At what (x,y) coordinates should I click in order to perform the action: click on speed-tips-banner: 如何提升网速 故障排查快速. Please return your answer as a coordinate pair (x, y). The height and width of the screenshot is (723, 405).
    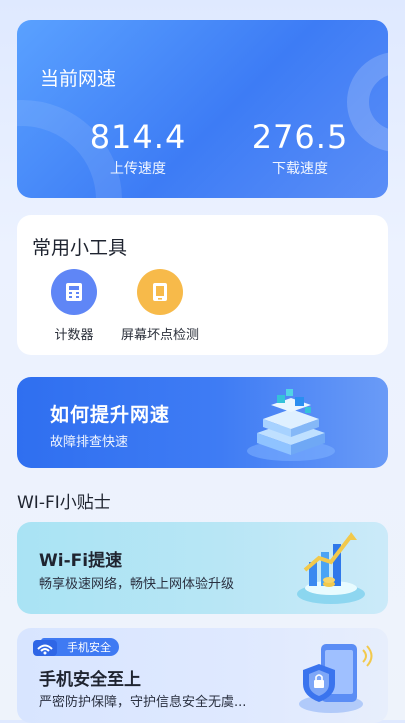
    Looking at the image, I should click on (202, 422).